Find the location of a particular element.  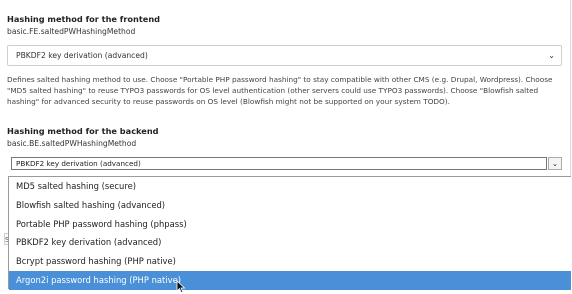

dropdown-option: MD5 salted hashing (secure) is located at coordinates (290, 186).